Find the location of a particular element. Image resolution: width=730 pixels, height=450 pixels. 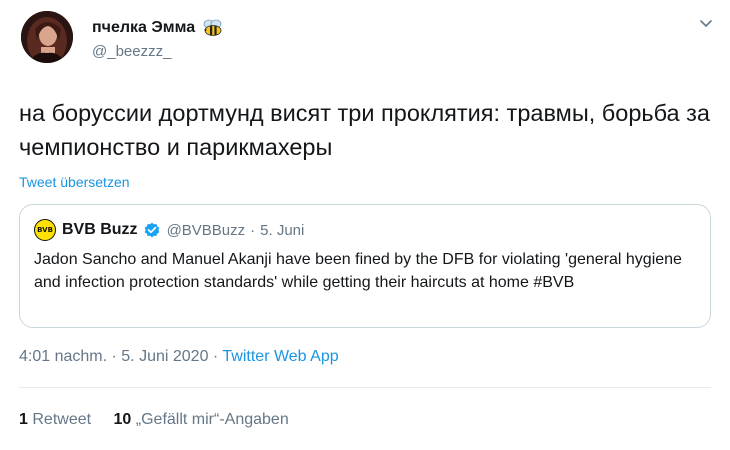

likes-stat: 10 „Gefällt mir“-Angaben is located at coordinates (201, 419).